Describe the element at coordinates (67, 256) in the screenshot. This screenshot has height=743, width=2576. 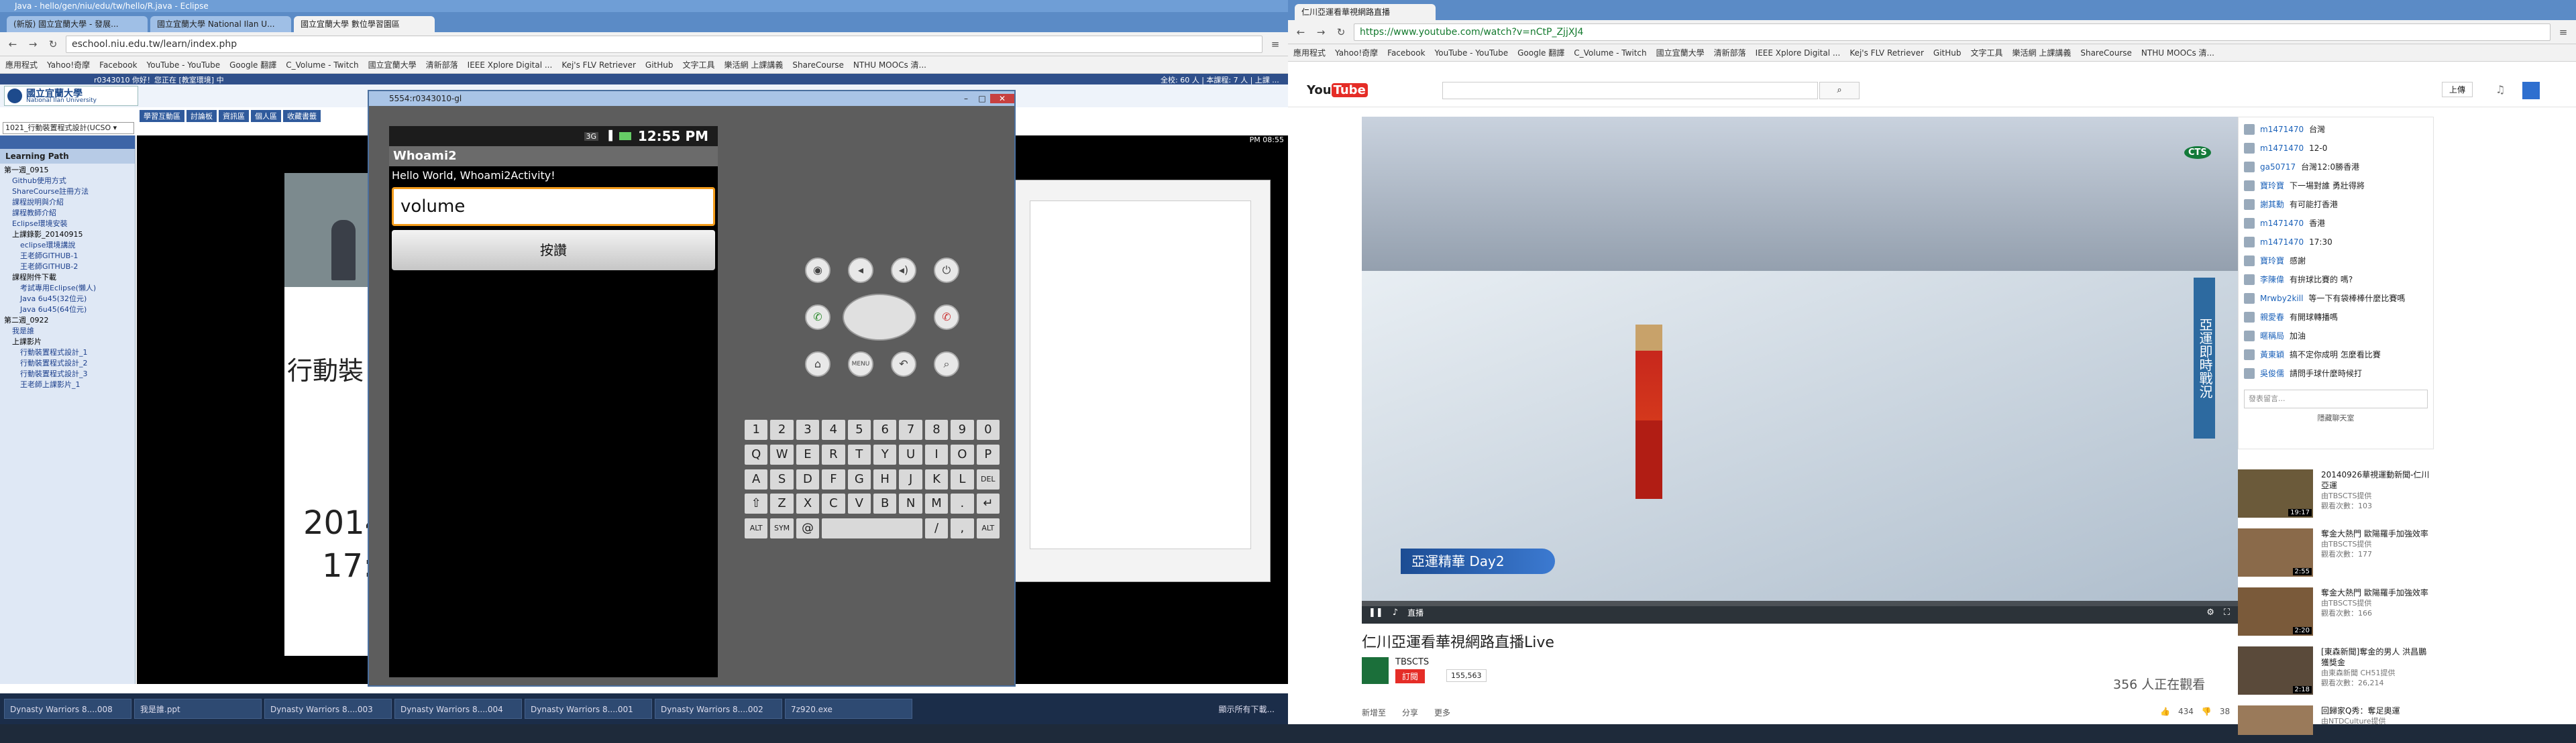
I see `tree-item: 王老師GITHUB-1` at that location.